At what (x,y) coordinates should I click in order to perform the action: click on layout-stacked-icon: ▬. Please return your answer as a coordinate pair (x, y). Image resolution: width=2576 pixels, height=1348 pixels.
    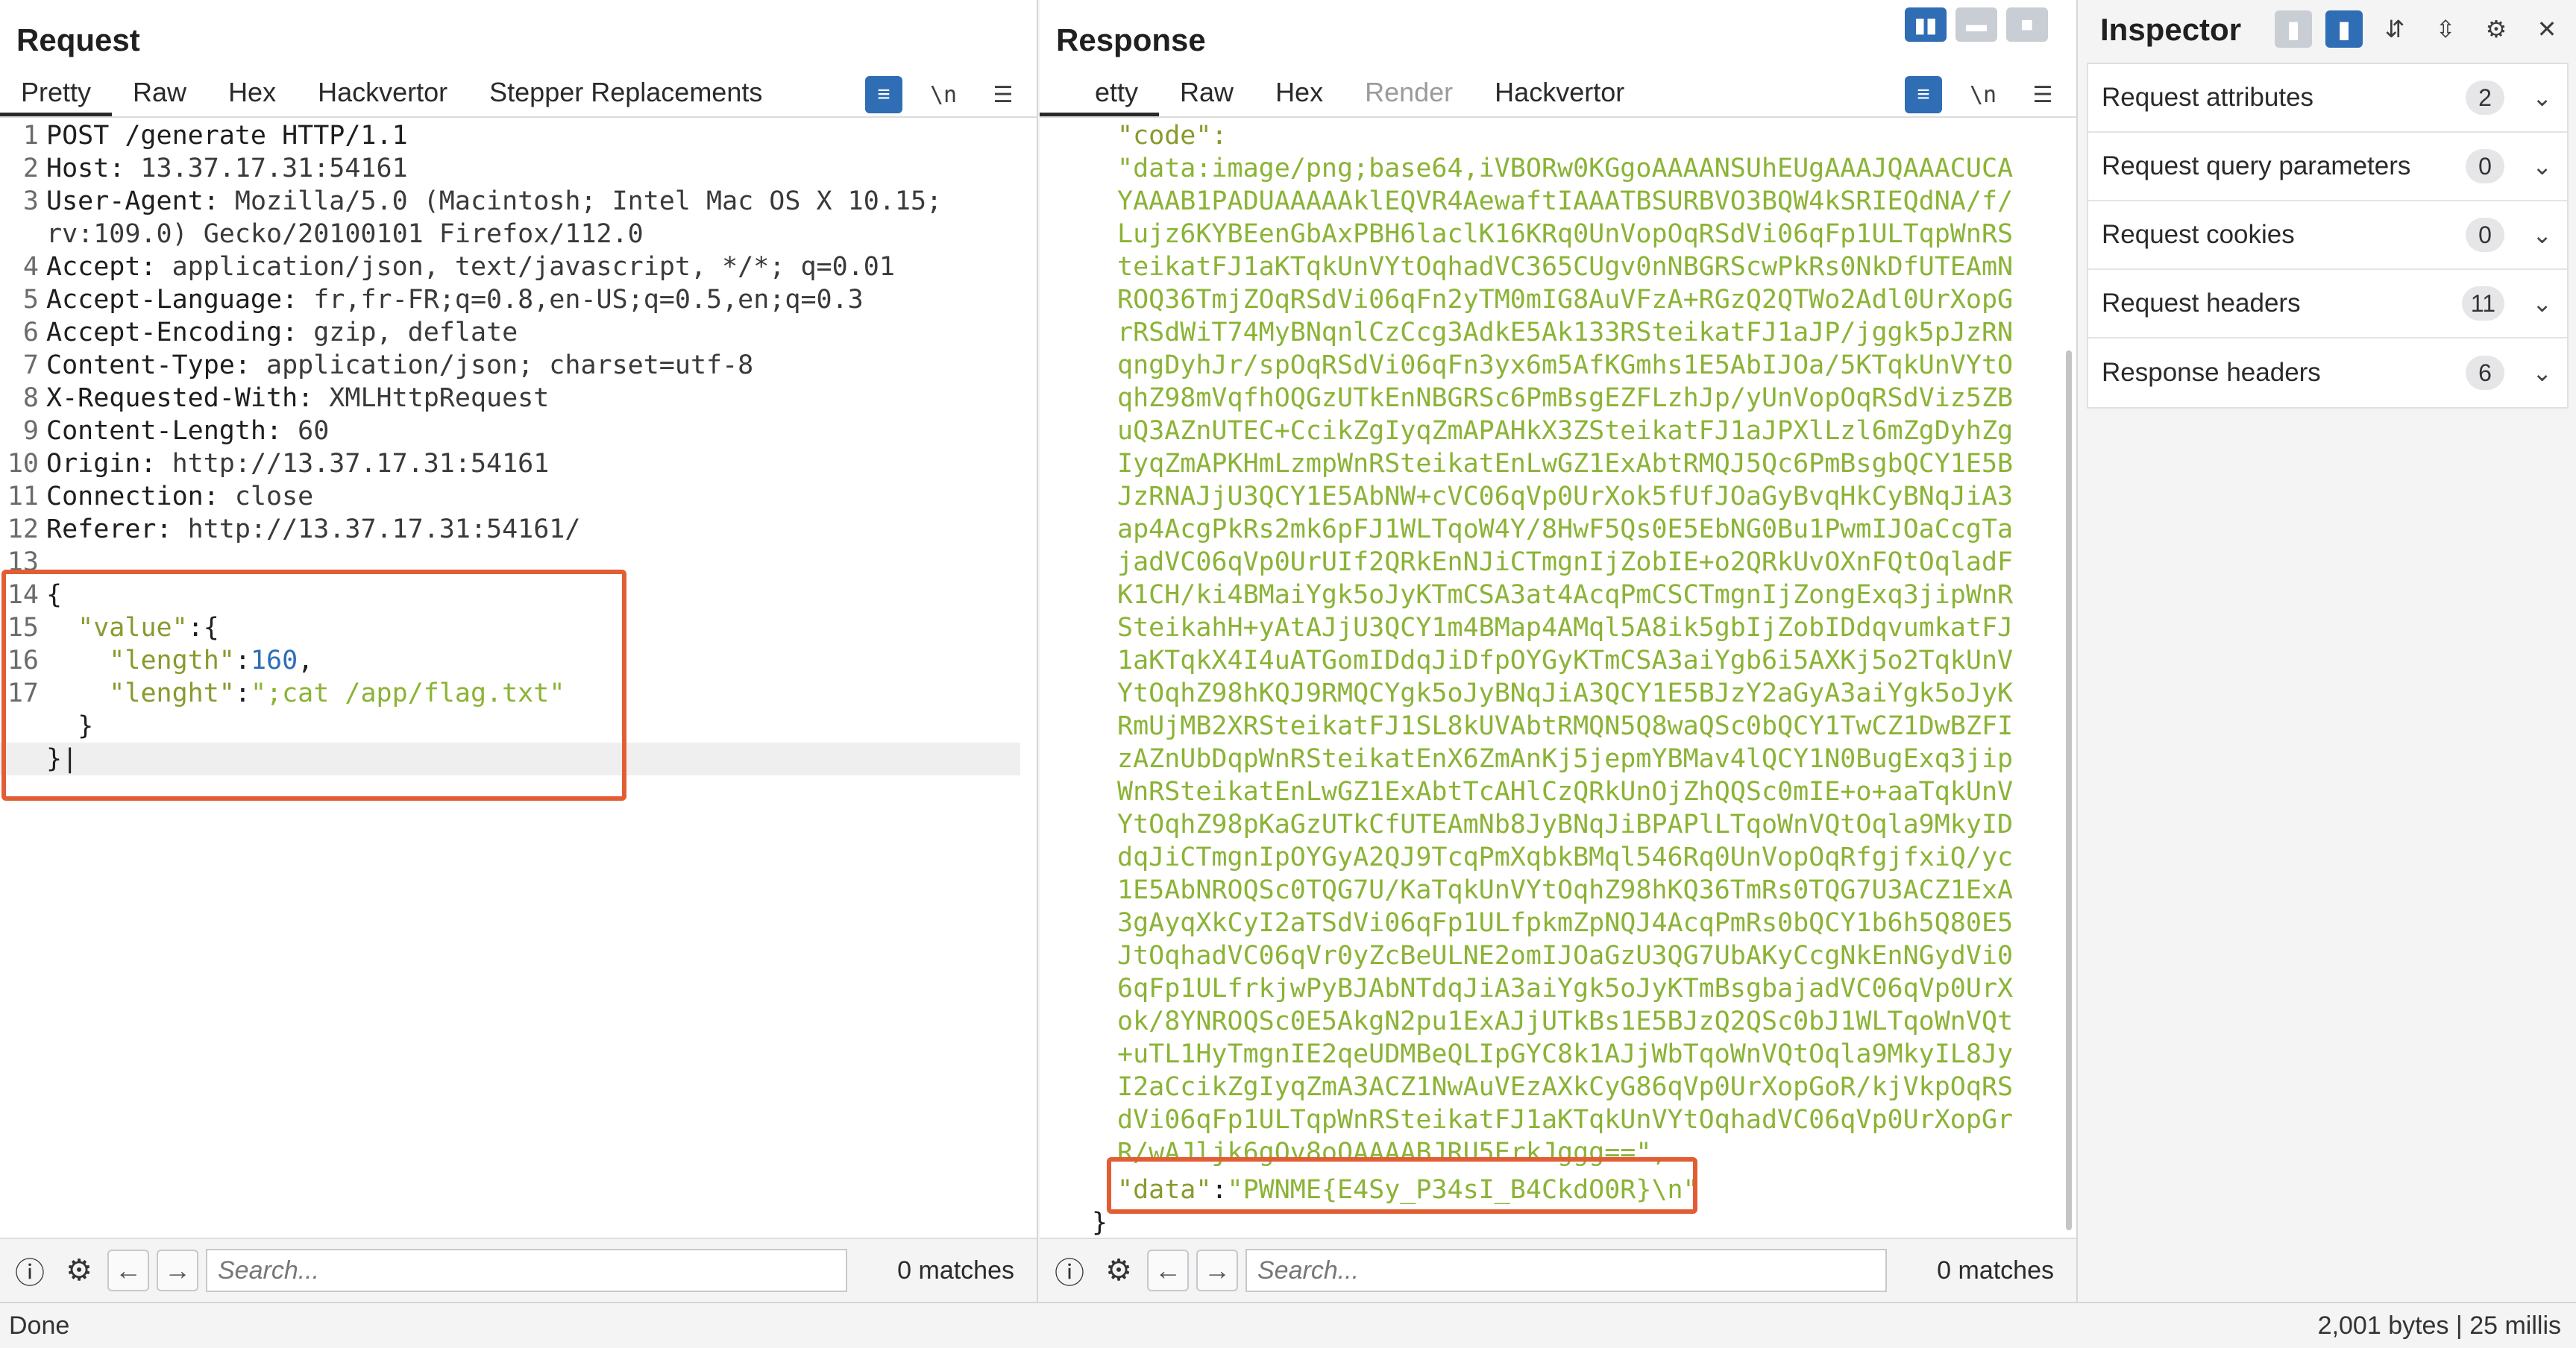
    Looking at the image, I should click on (1976, 24).